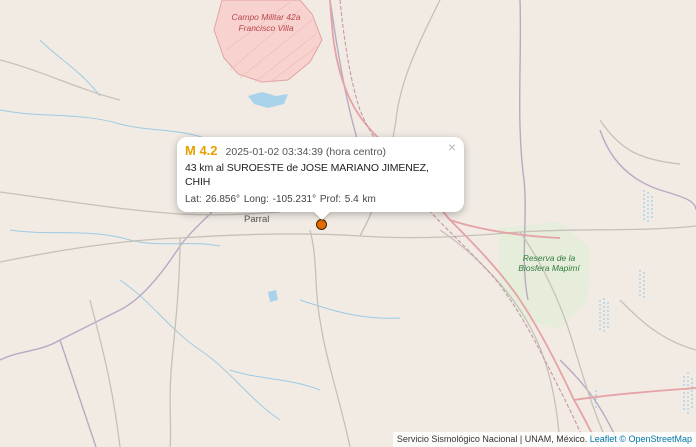 This screenshot has height=447, width=696. I want to click on leaflet-link: Leaflet, so click(603, 439).